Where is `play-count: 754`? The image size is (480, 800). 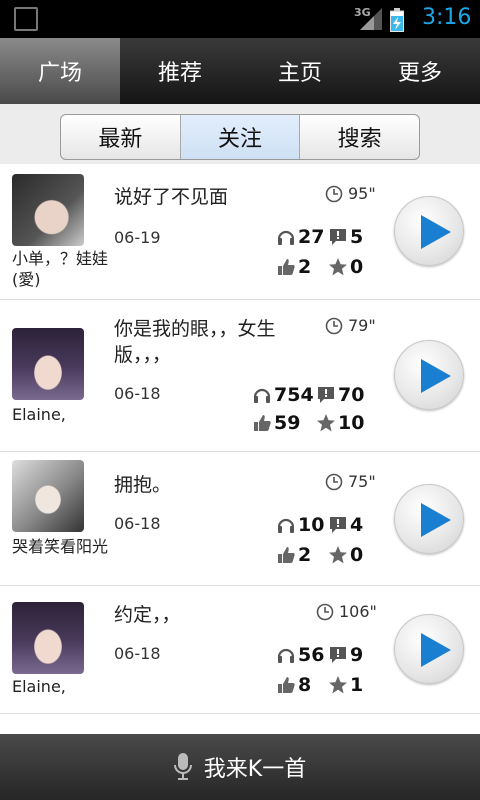 play-count: 754 is located at coordinates (283, 395).